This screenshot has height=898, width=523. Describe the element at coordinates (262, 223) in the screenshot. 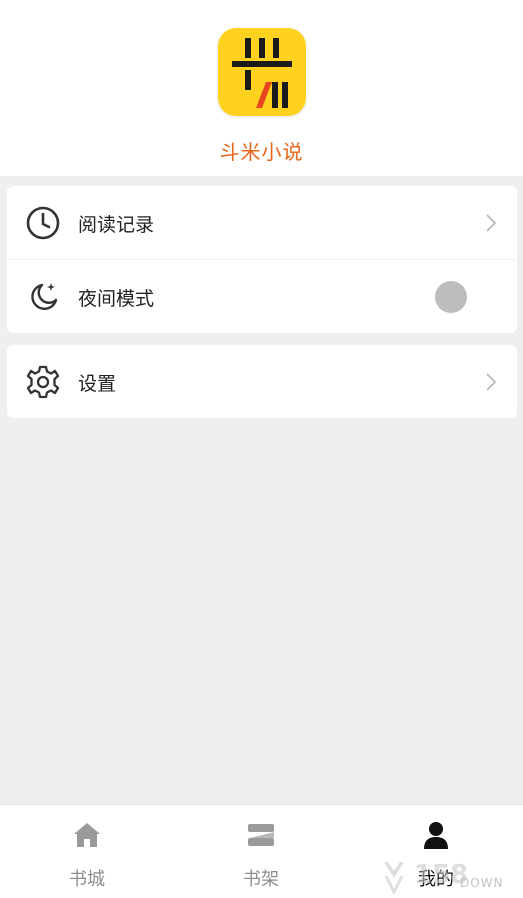

I see `menu-item-reading-history: 阅读记录` at that location.